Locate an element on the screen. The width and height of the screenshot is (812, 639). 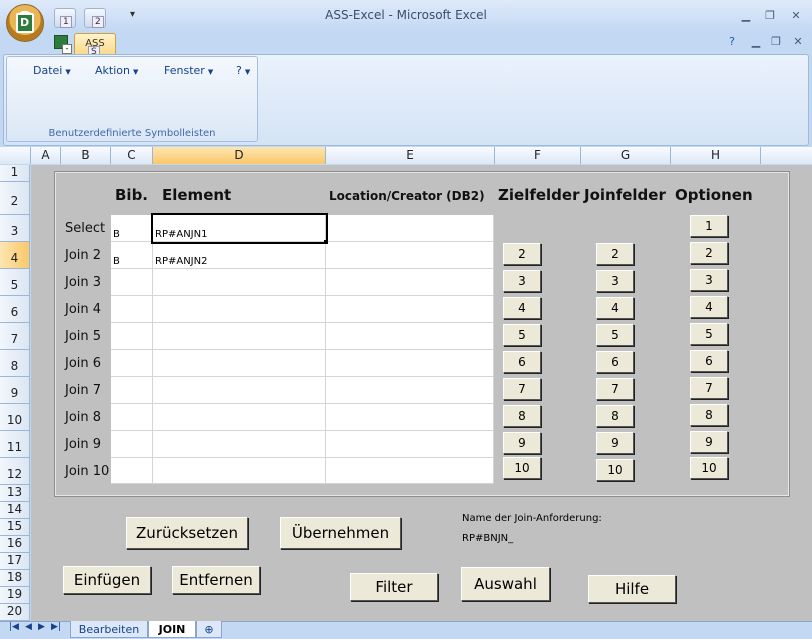
column-header-e: E is located at coordinates (410, 155).